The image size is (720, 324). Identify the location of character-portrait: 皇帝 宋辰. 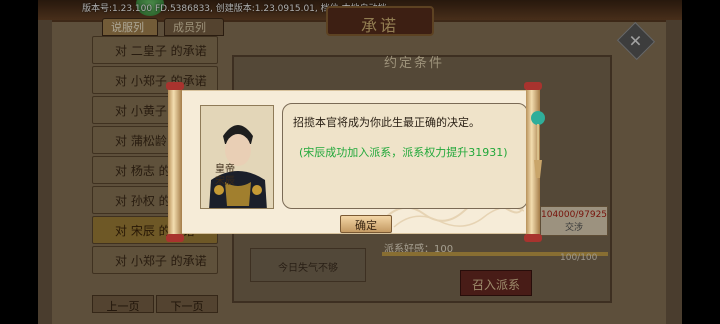
(237, 157).